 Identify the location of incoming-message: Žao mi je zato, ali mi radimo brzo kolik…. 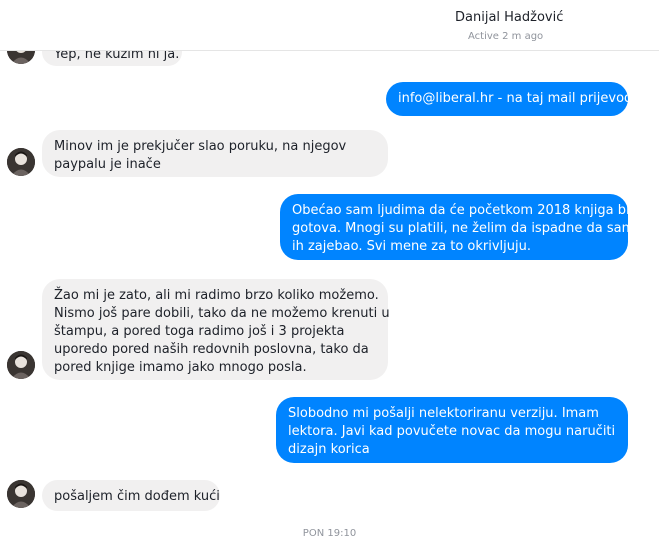
(216, 329).